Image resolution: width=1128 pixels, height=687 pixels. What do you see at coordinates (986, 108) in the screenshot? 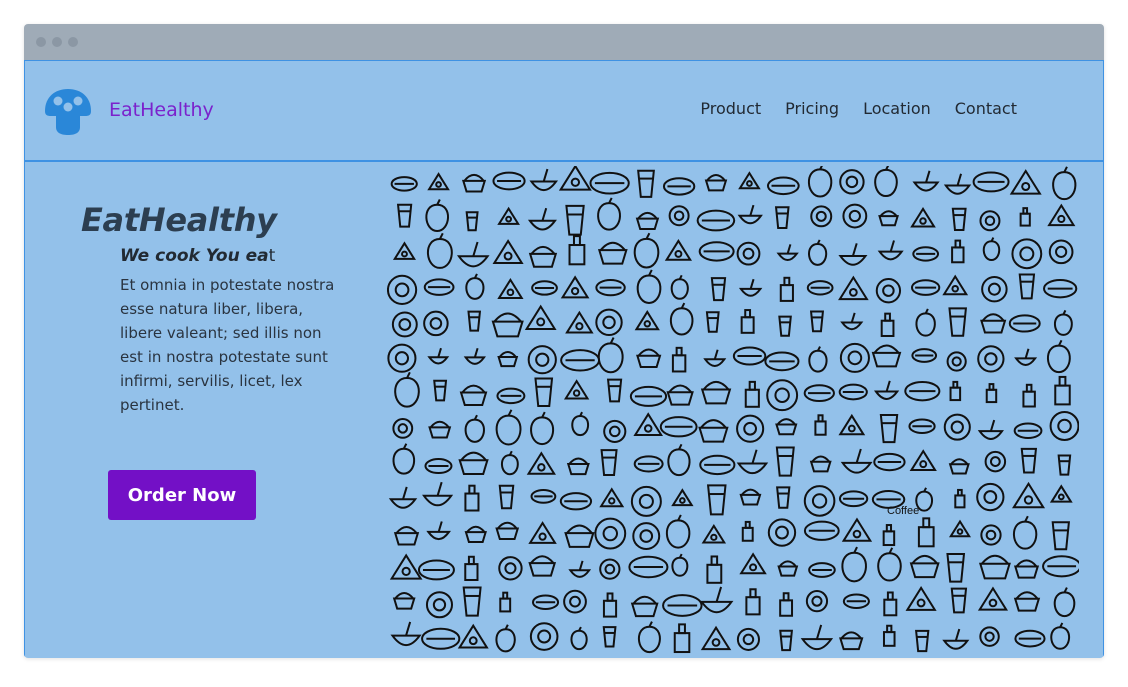
I see `nav-contact: Contact` at bounding box center [986, 108].